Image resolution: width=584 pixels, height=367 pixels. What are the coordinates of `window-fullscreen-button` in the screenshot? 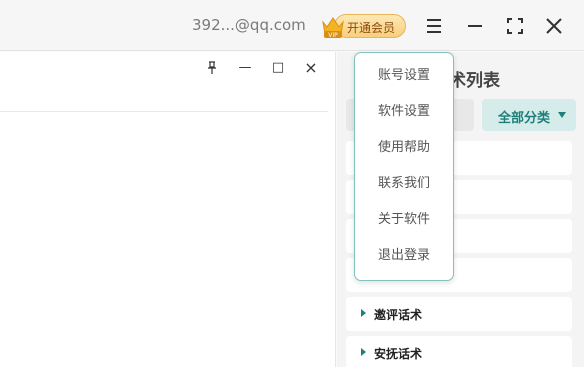 It's located at (515, 26).